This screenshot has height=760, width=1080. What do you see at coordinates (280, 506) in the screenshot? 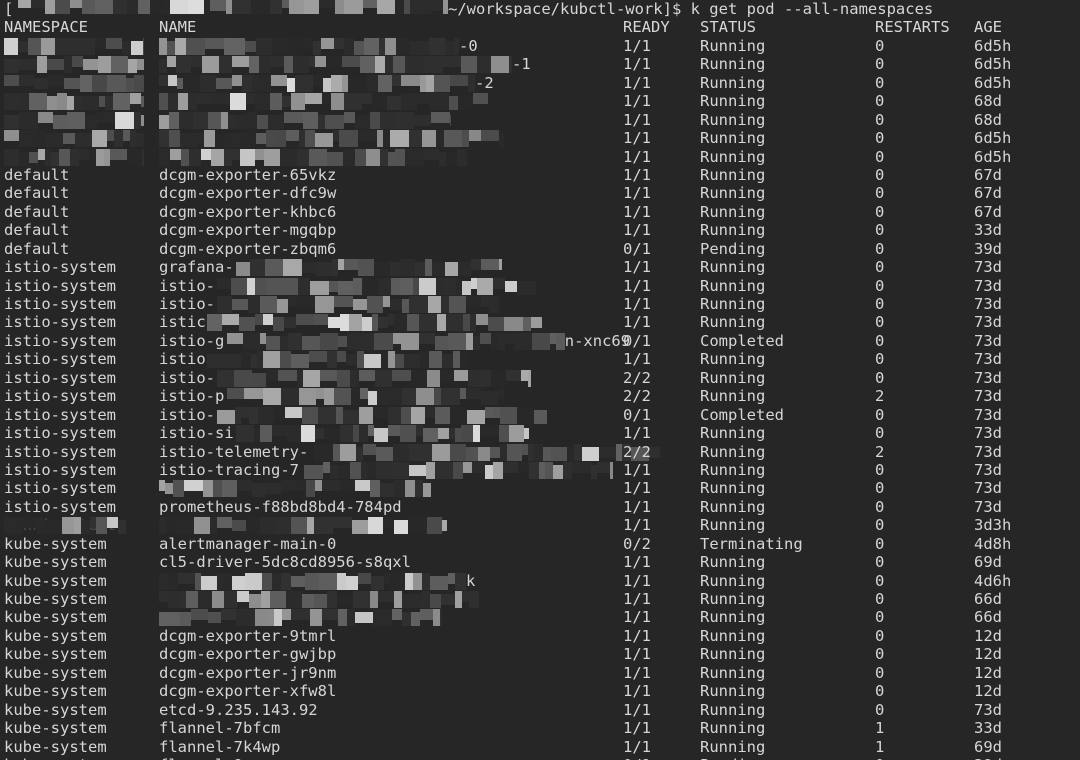
I see `cell-pod-name: prometheus-f88bd8bd4-784pd` at bounding box center [280, 506].